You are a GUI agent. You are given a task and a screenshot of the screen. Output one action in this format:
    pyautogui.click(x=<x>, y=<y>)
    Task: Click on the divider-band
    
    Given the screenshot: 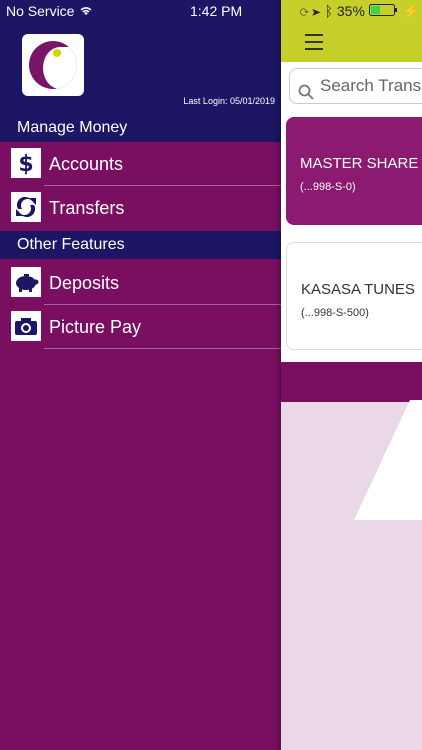 What is the action you would take?
    pyautogui.click(x=351, y=382)
    